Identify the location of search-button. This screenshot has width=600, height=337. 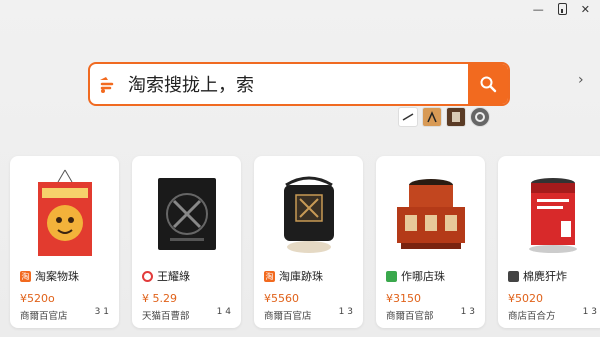
(488, 84).